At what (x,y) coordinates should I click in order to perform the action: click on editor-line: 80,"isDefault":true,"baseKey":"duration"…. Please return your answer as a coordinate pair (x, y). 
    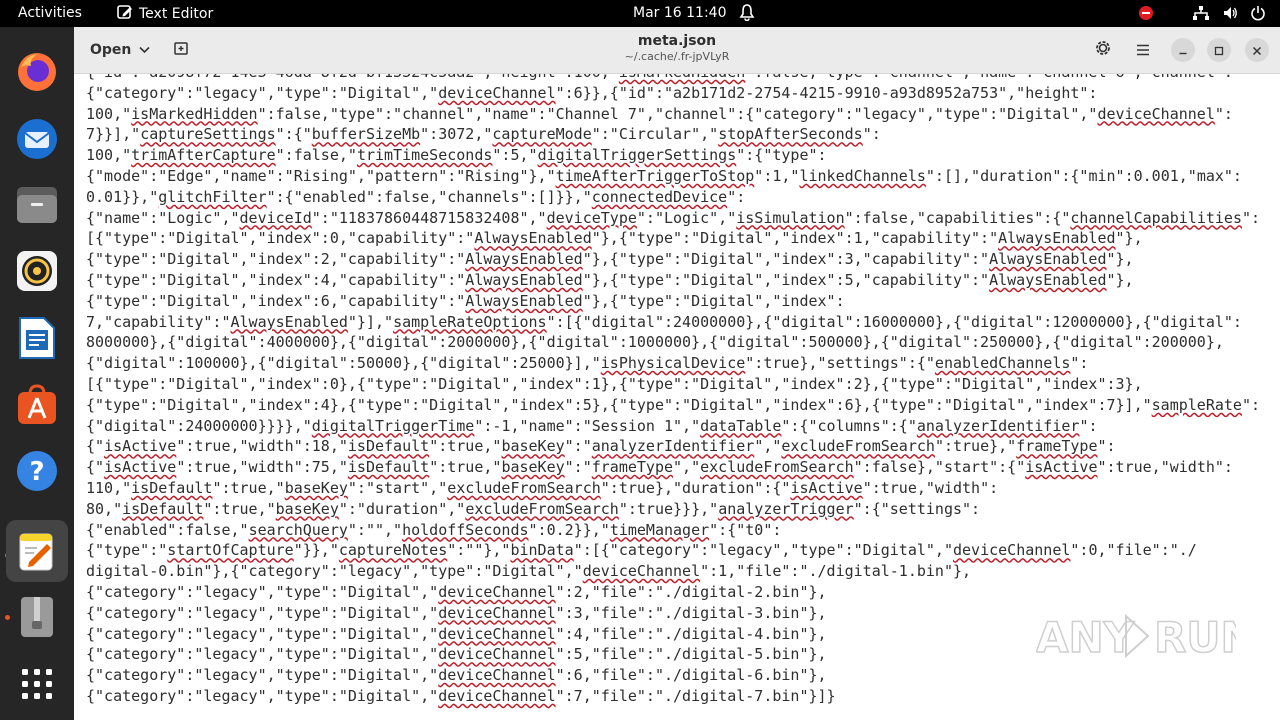
    Looking at the image, I should click on (533, 508).